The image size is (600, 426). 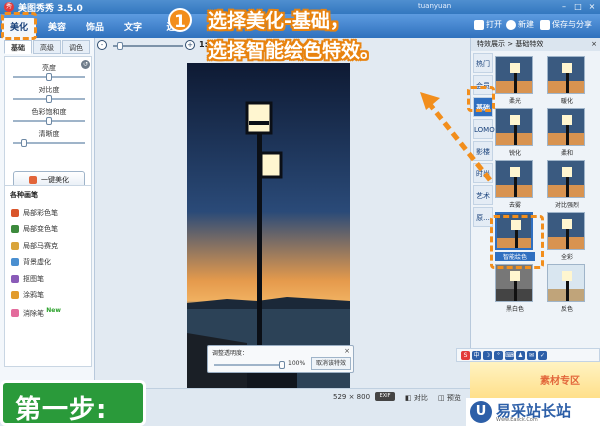 I want to click on minimize-button: –, so click(x=564, y=7).